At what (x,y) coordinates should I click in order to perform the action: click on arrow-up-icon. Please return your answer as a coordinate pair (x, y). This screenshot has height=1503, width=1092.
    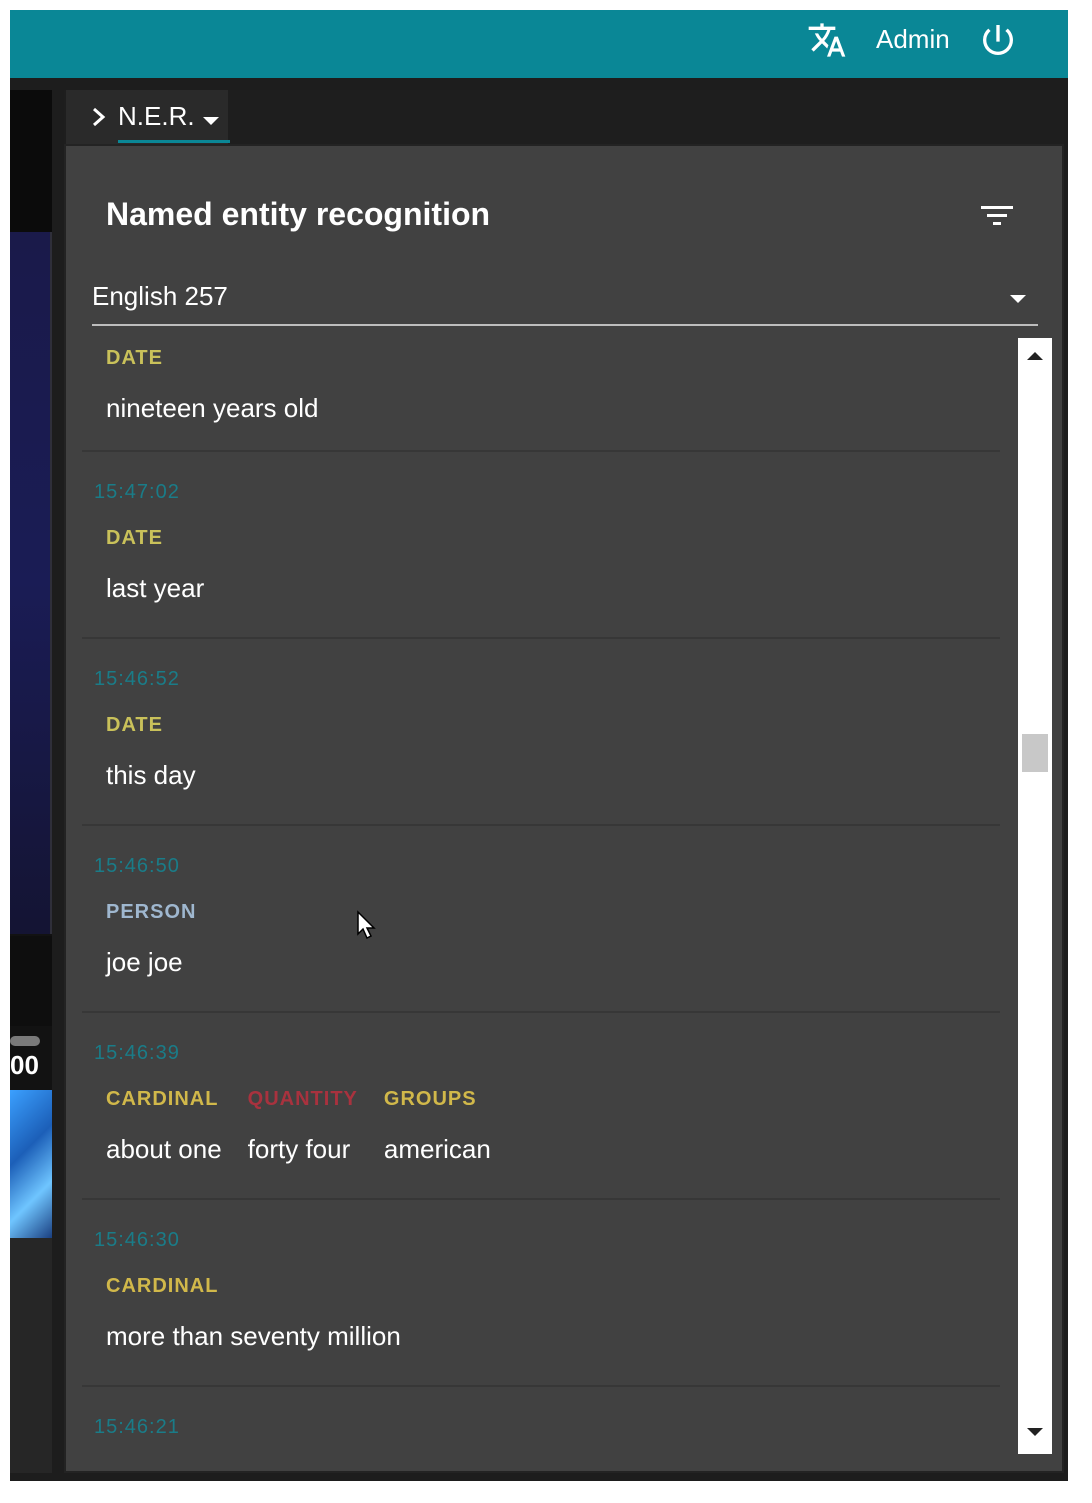
    Looking at the image, I should click on (1035, 357).